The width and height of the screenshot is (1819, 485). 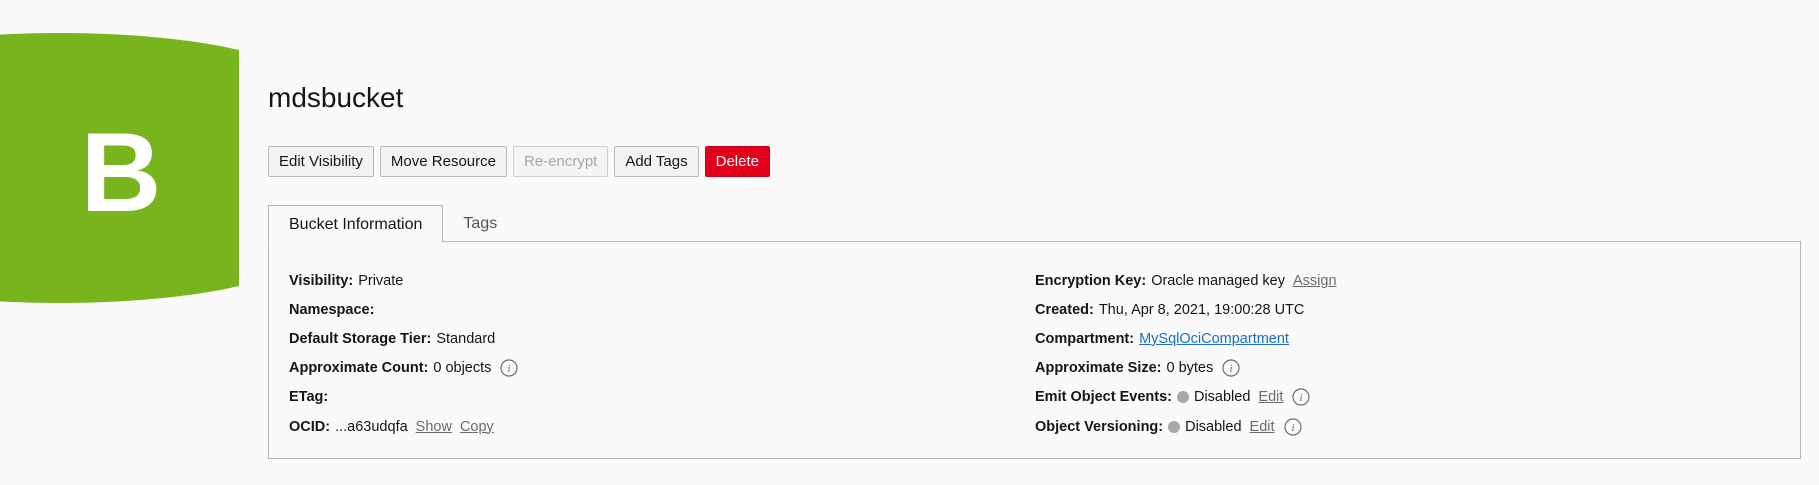 I want to click on emit-events-status: Disabled, so click(x=1222, y=397).